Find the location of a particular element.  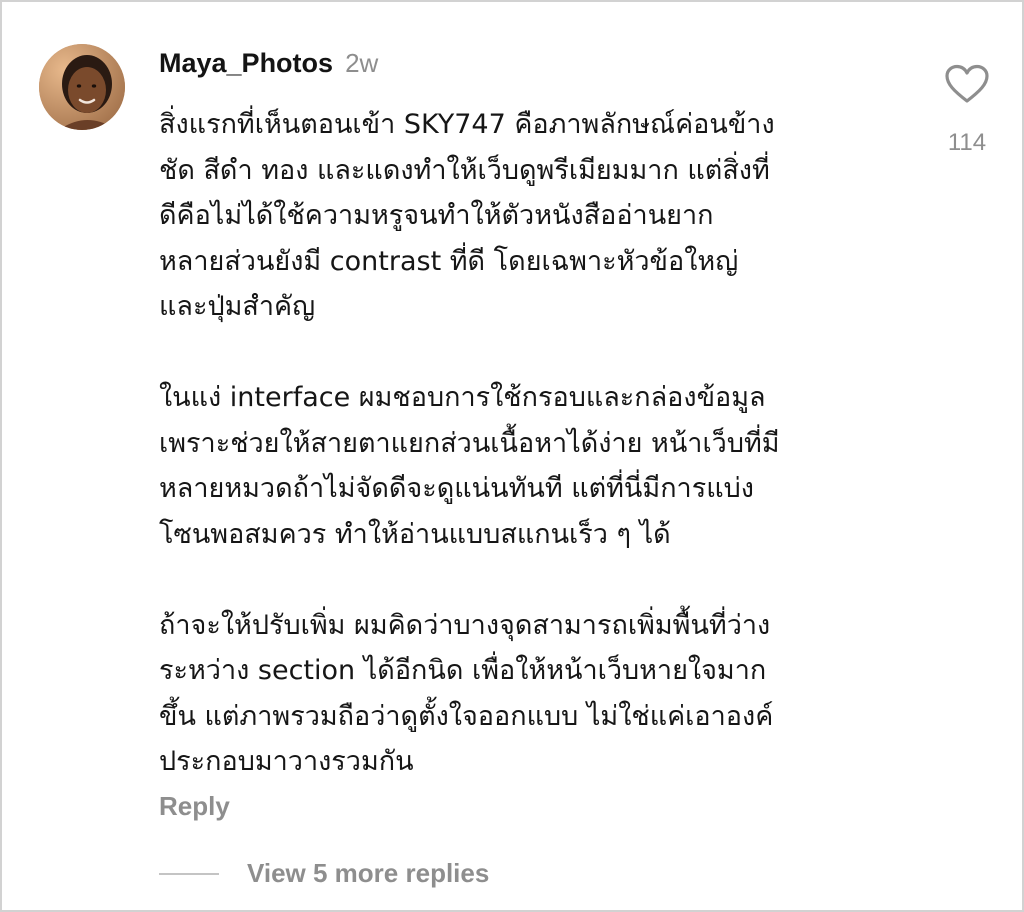

view-more-replies-button: View 5 more replies is located at coordinates (368, 873).